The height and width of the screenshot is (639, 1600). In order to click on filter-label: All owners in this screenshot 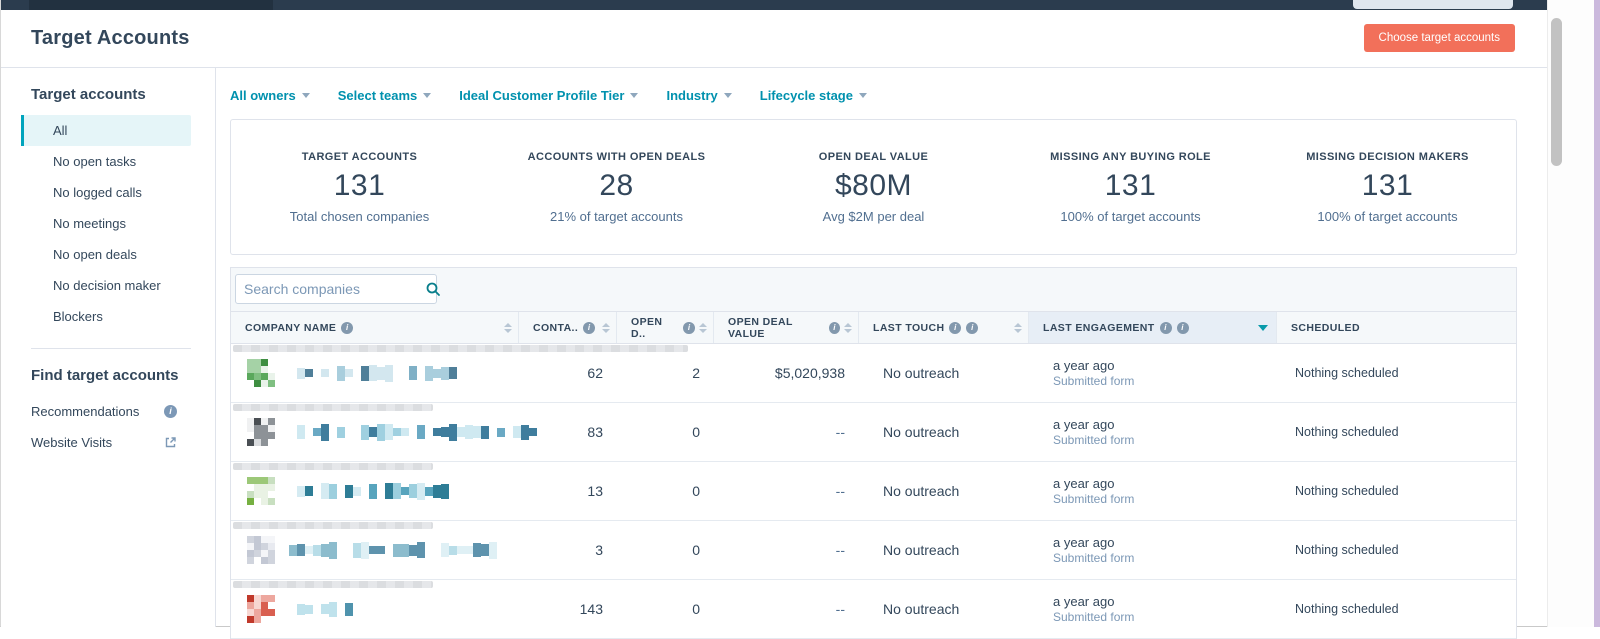, I will do `click(263, 95)`.